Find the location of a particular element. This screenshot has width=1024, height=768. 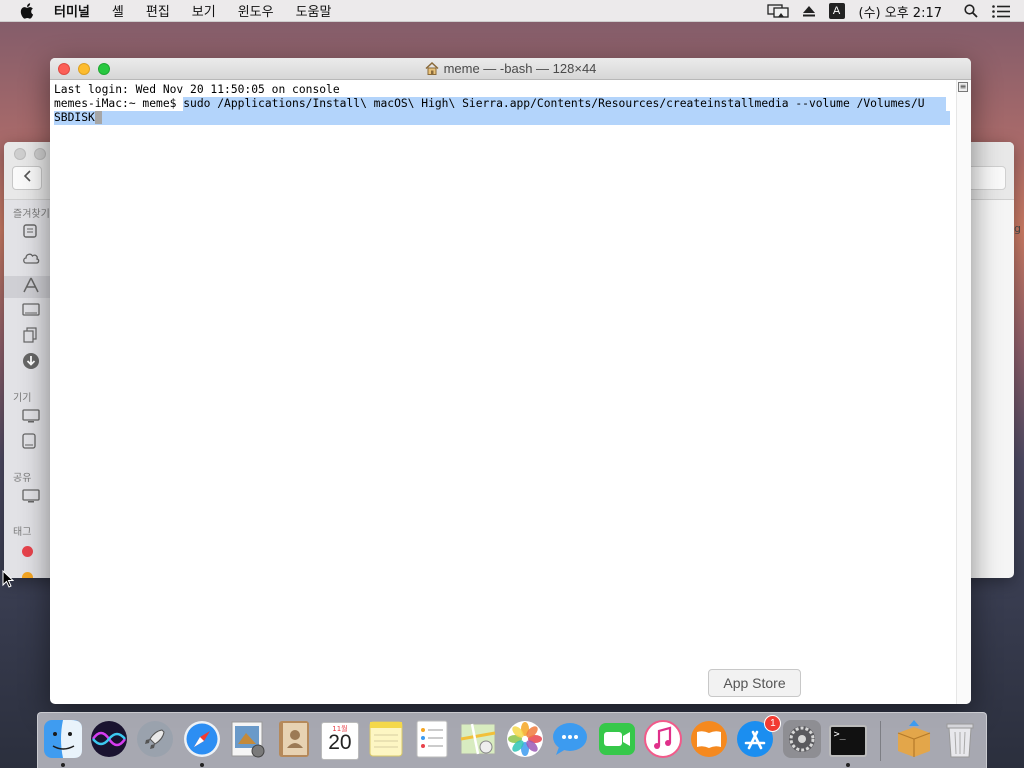

calendar-day-label: 20 is located at coordinates (340, 742).